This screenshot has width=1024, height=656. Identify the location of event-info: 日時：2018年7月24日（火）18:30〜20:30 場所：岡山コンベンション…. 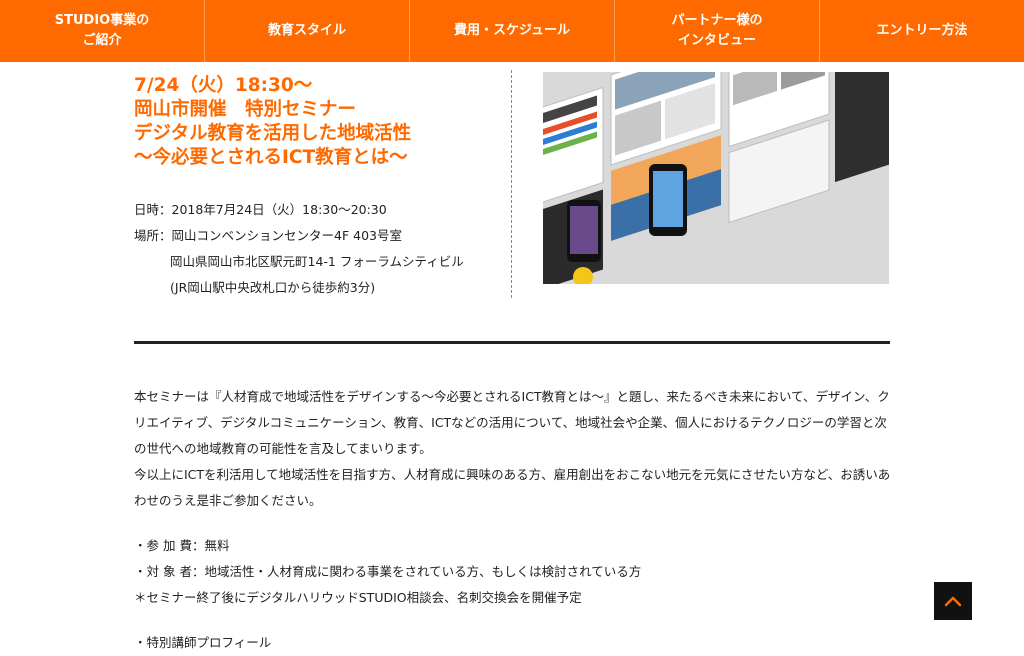
(299, 249).